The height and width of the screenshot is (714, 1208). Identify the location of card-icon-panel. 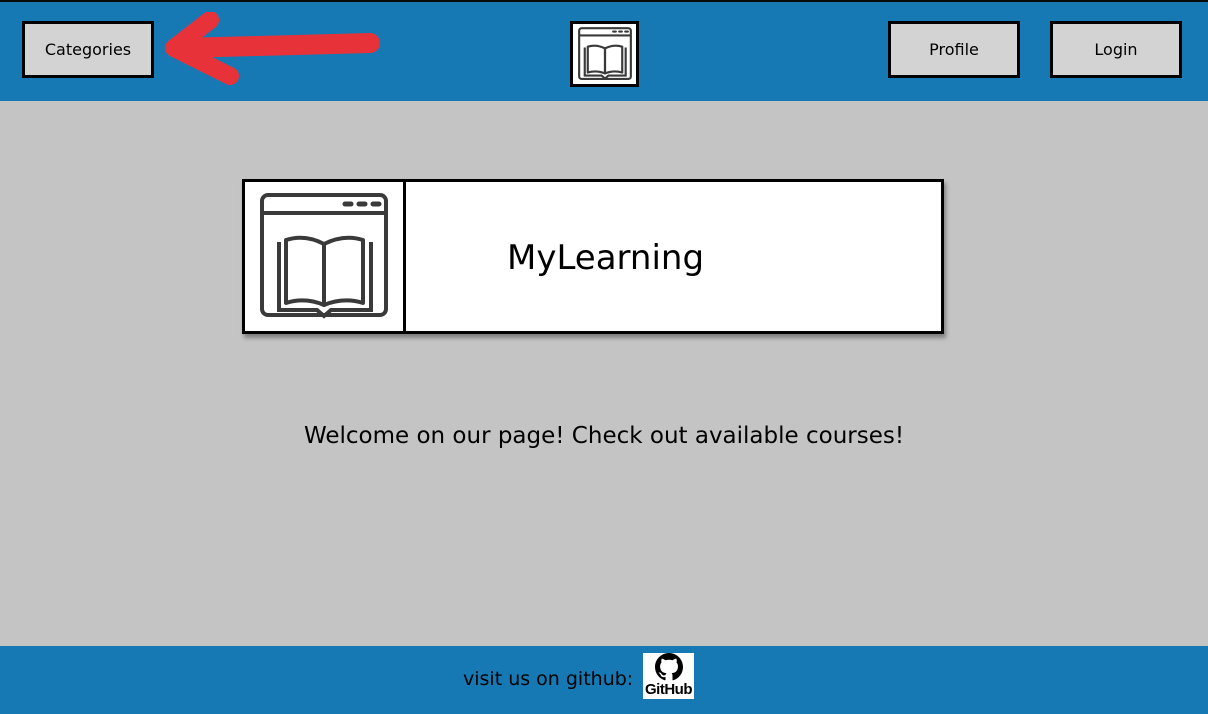
(325, 256).